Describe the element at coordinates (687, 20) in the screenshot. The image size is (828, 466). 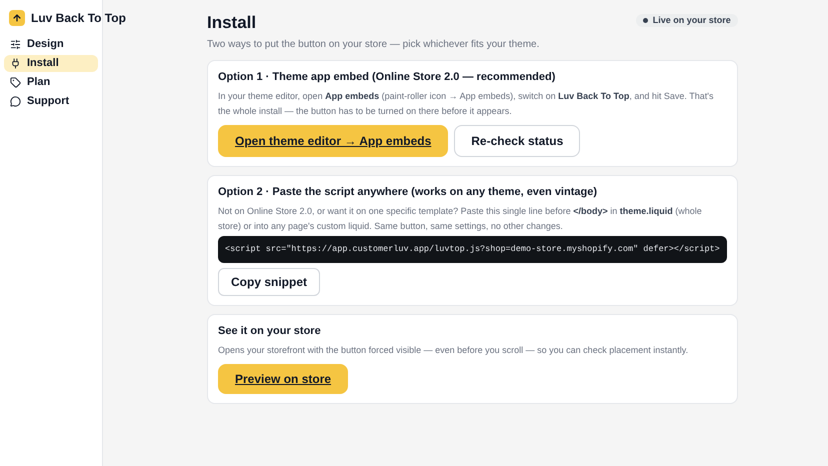
I see `status-badge: Live on your store` at that location.